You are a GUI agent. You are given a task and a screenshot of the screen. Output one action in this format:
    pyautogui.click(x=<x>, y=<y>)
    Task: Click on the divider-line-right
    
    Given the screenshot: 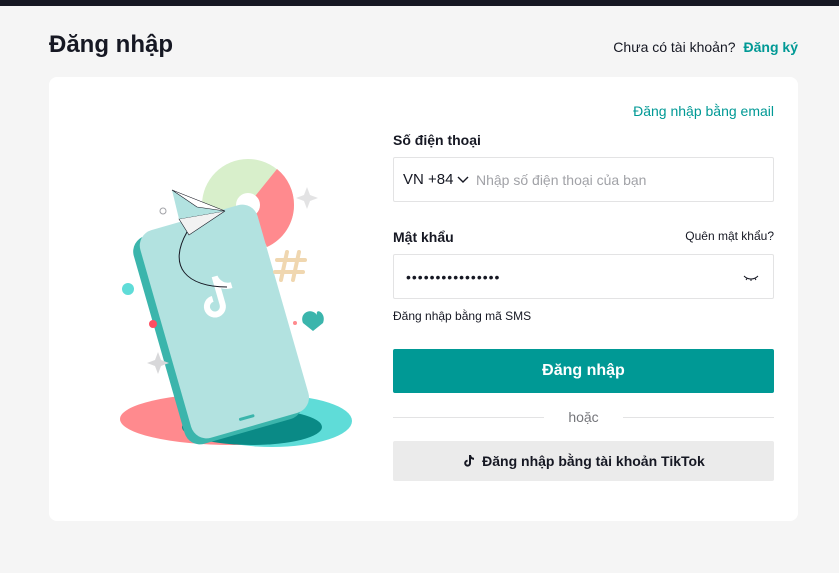 What is the action you would take?
    pyautogui.click(x=698, y=417)
    